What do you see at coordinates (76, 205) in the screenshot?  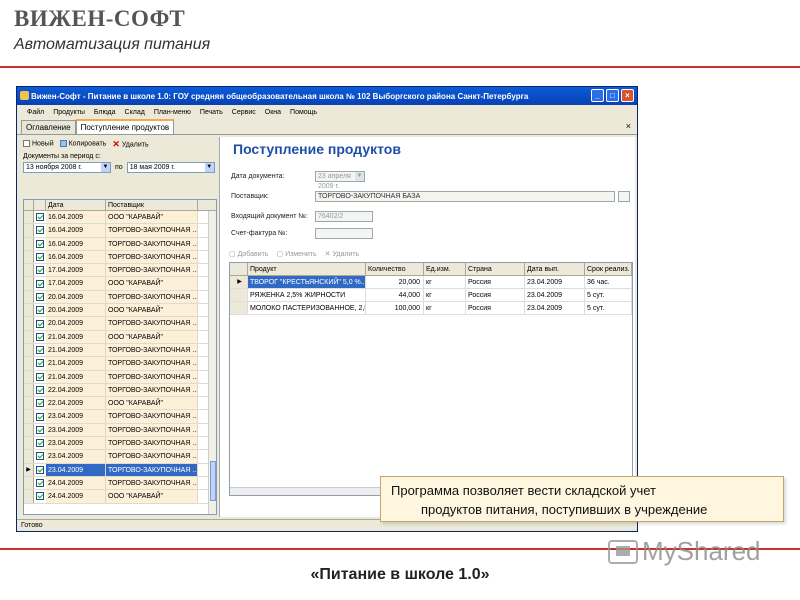 I see `column-date: Дата` at bounding box center [76, 205].